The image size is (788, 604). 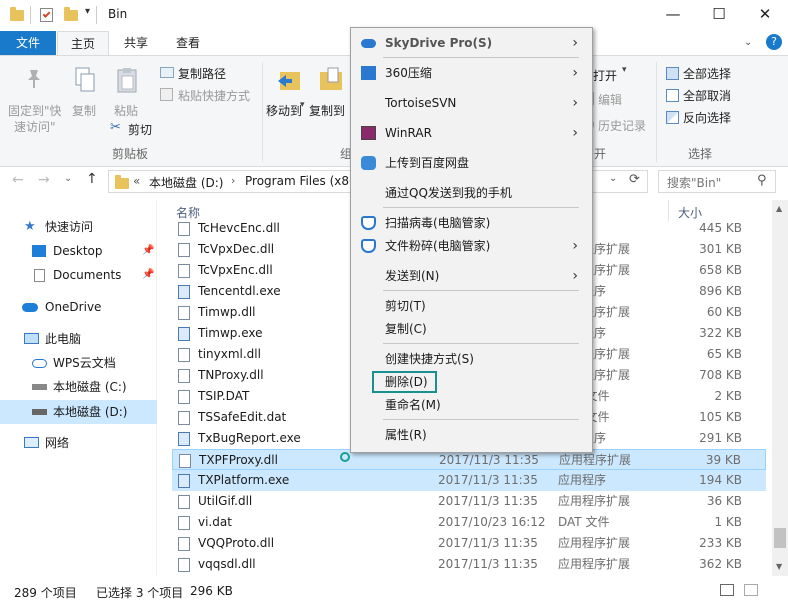 I want to click on scissors-icon: ✂, so click(x=115, y=127).